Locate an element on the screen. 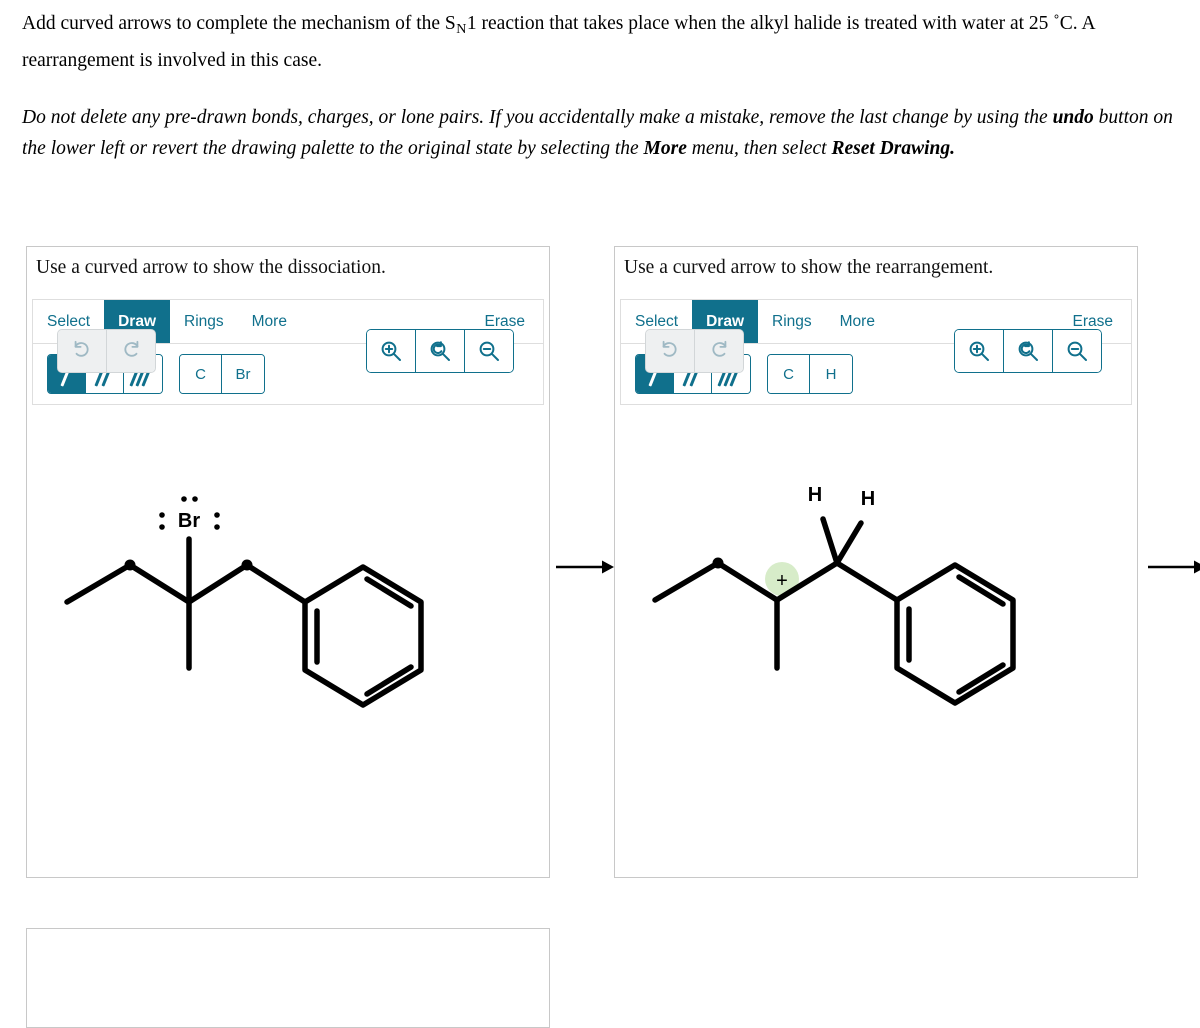 The image size is (1200, 1028). positive-charge-label: + is located at coordinates (782, 581).